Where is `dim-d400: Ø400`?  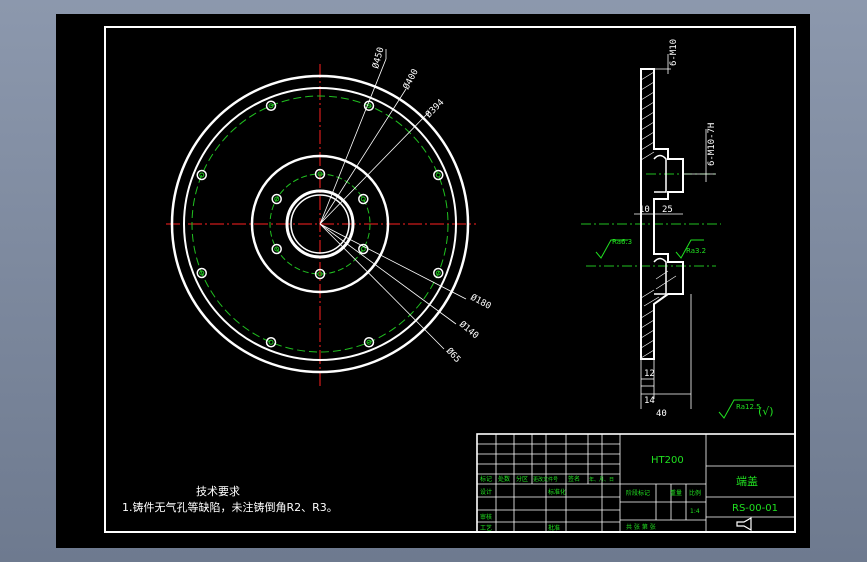 dim-d400: Ø400 is located at coordinates (411, 79).